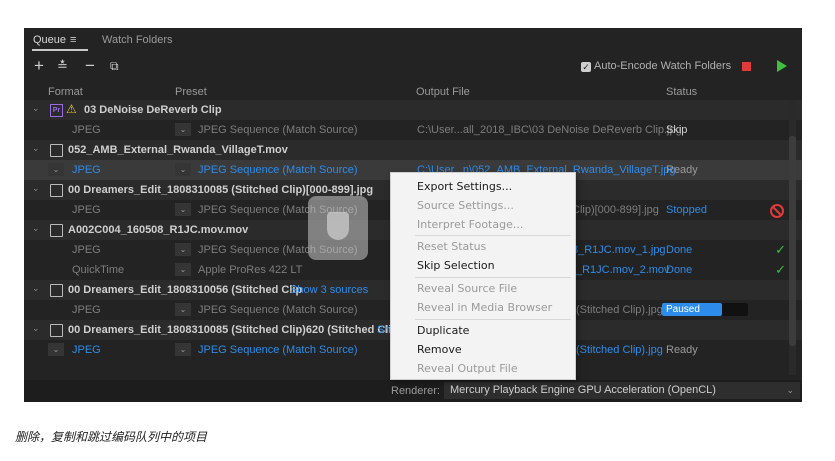 Image resolution: width=835 pixels, height=461 pixels. I want to click on column-header-status: Status, so click(681, 92).